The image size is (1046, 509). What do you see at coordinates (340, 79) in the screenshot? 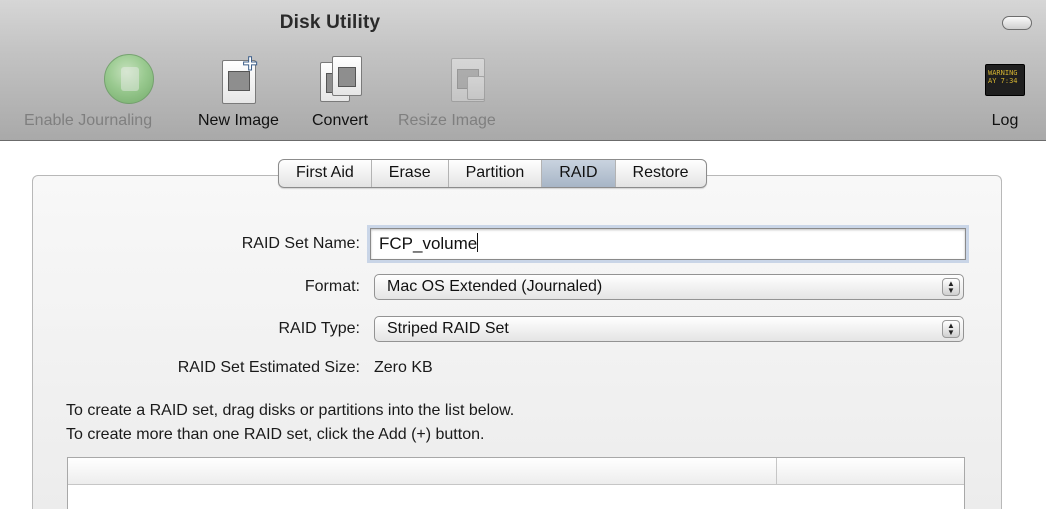
I see `convert-icon` at bounding box center [340, 79].